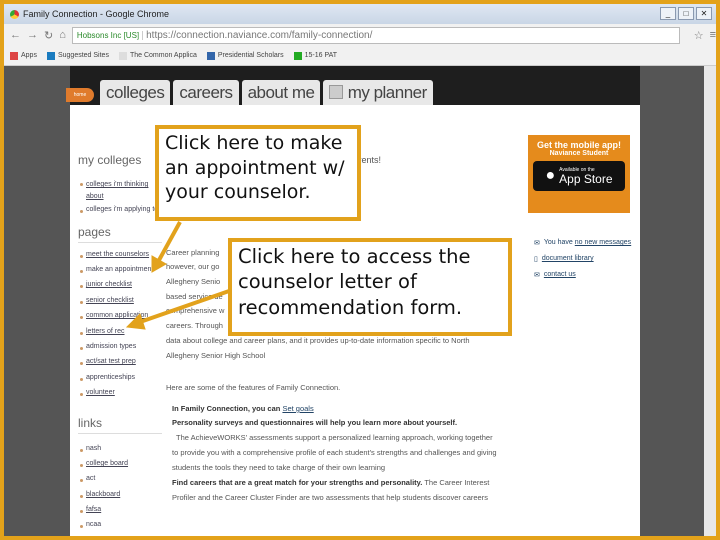 The width and height of the screenshot is (720, 540). What do you see at coordinates (186, 306) in the screenshot?
I see `arrow-to-letters` at bounding box center [186, 306].